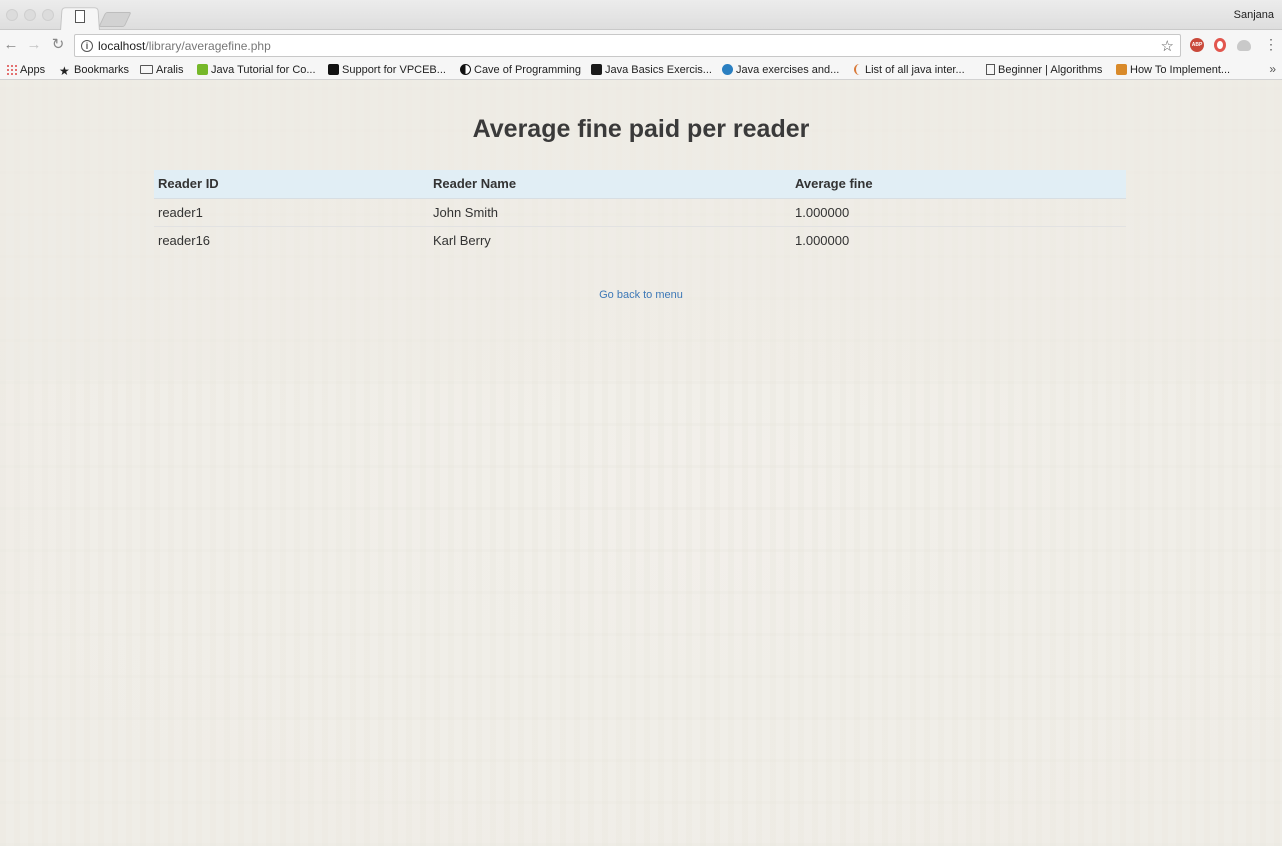 The height and width of the screenshot is (846, 1282). I want to click on window-maximize-button, so click(48, 15).